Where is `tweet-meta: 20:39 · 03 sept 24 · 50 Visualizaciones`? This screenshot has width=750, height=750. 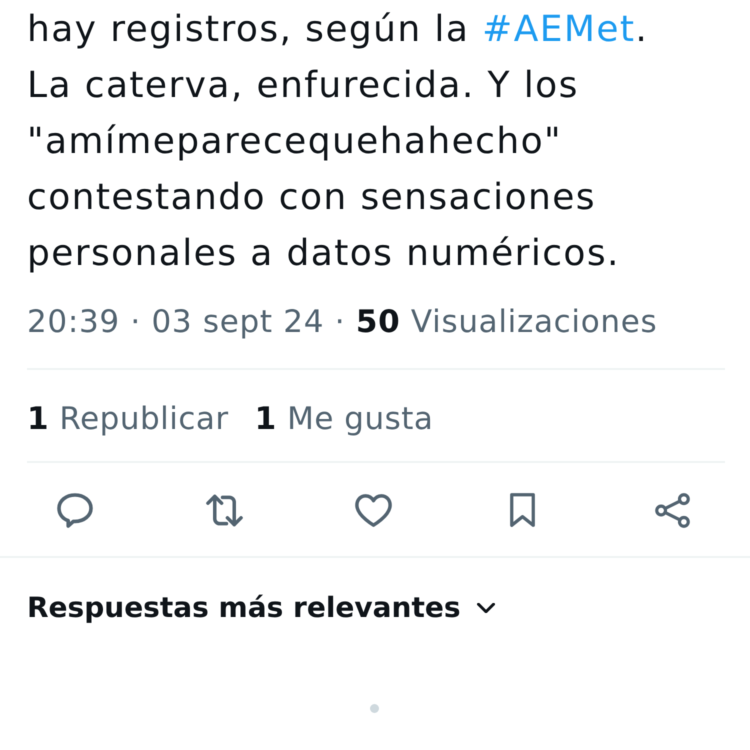
tweet-meta: 20:39 · 03 sept 24 · 50 Visualizaciones is located at coordinates (342, 322).